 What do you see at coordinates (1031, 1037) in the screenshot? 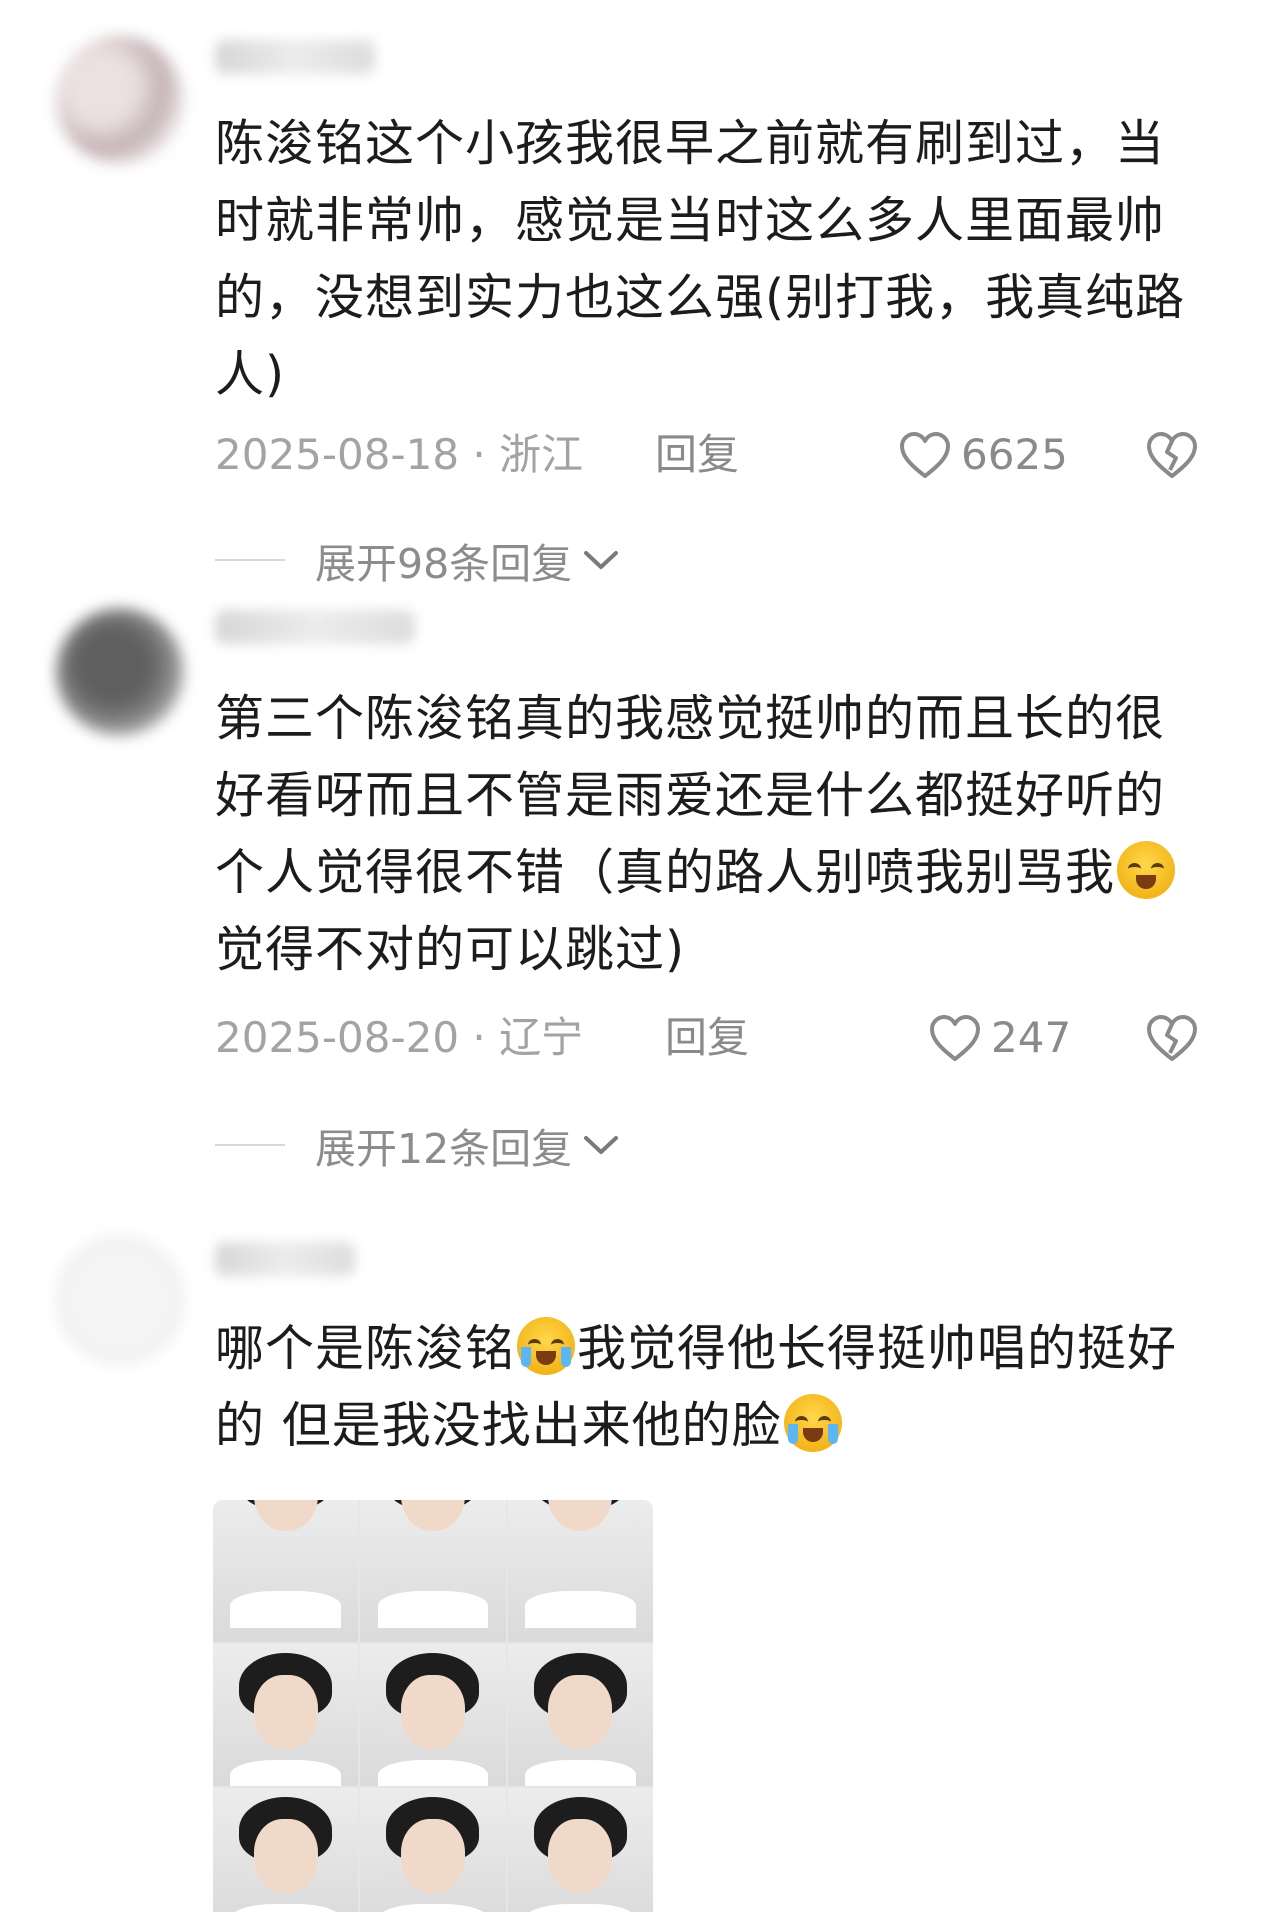
I see `like-count: 247` at bounding box center [1031, 1037].